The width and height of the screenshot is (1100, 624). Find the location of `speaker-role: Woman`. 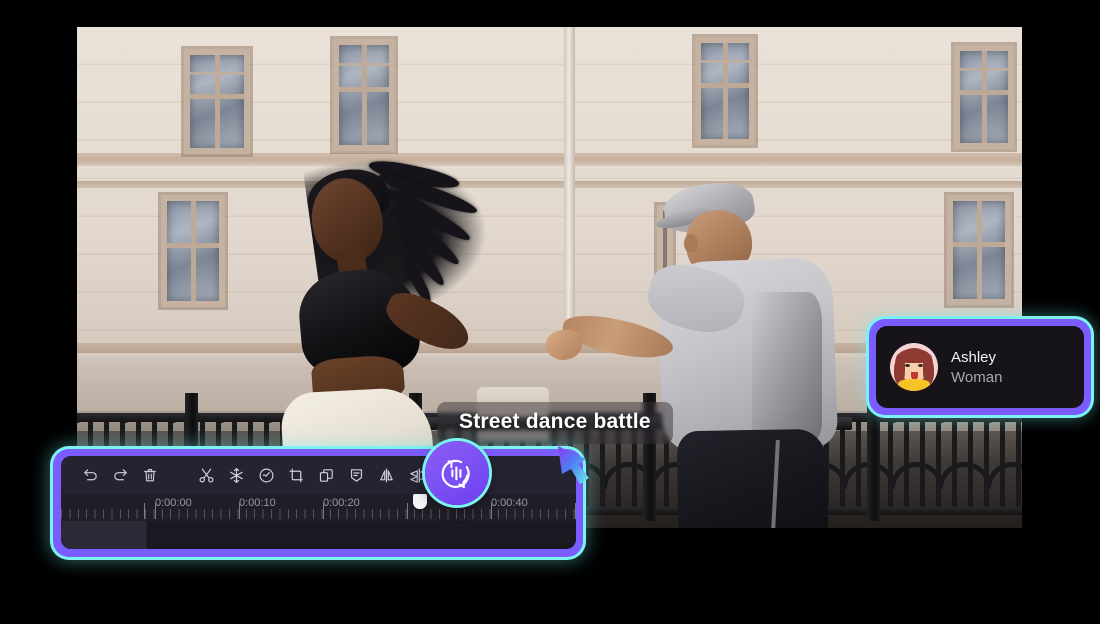

speaker-role: Woman is located at coordinates (977, 377).